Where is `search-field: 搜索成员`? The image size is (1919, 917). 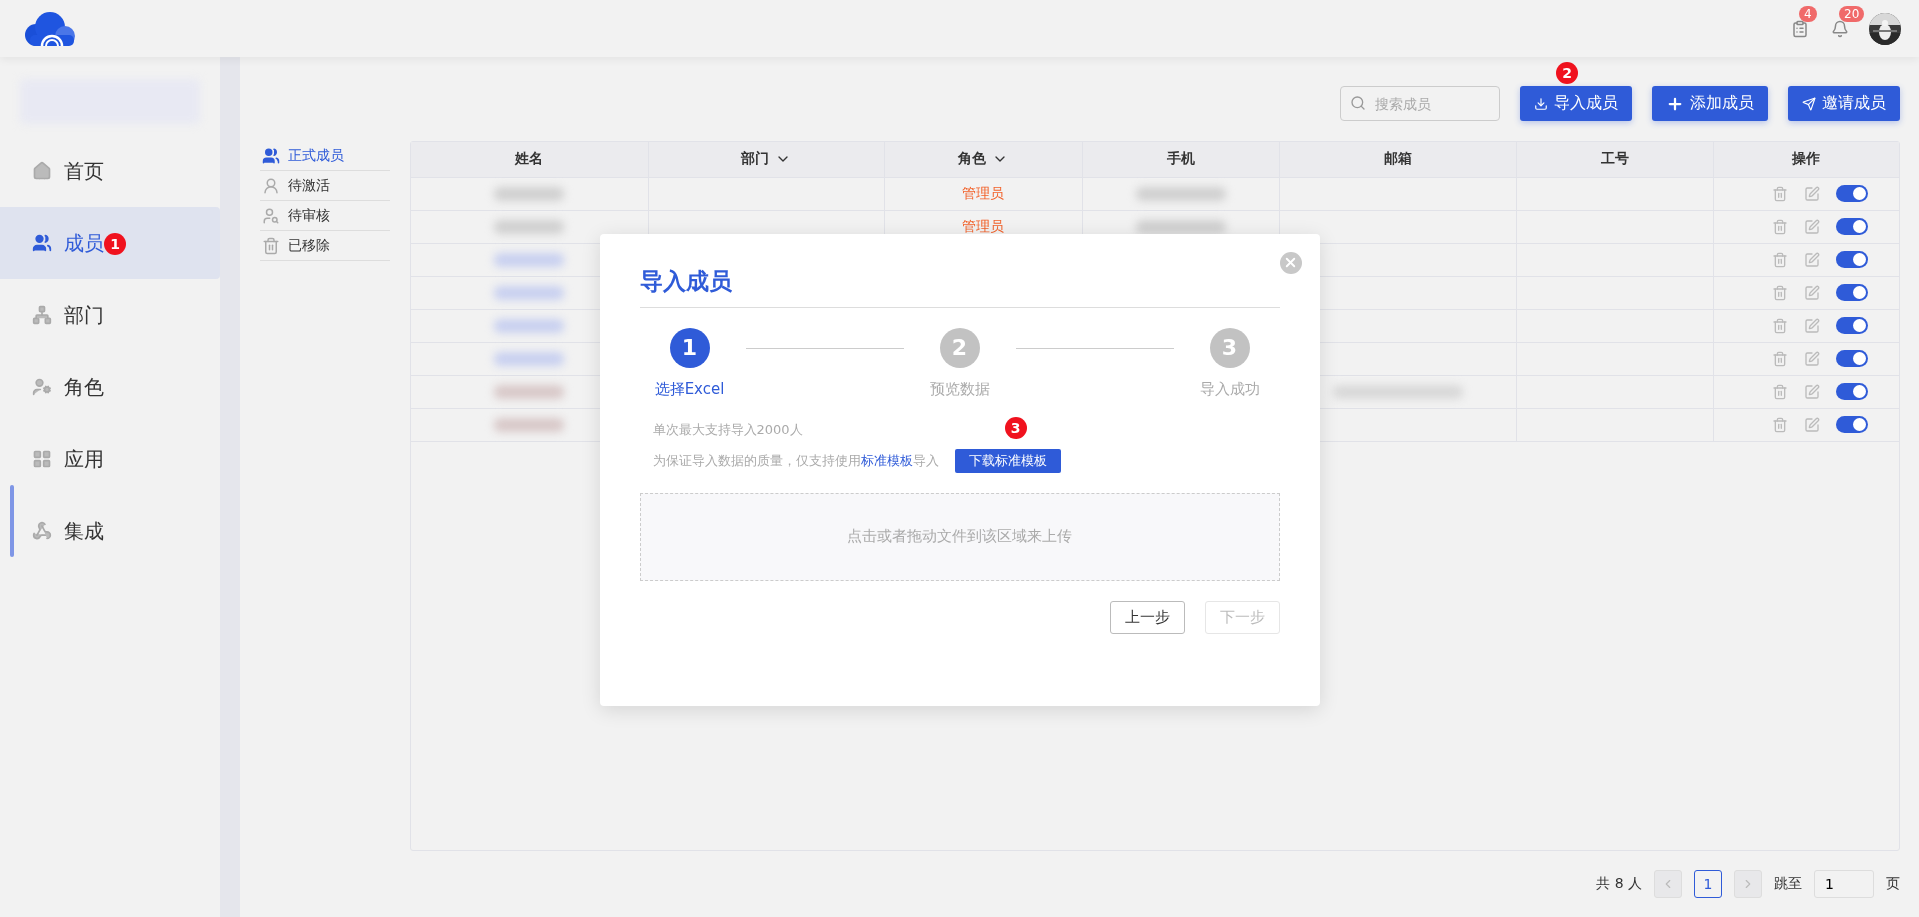 search-field: 搜索成员 is located at coordinates (1420, 103).